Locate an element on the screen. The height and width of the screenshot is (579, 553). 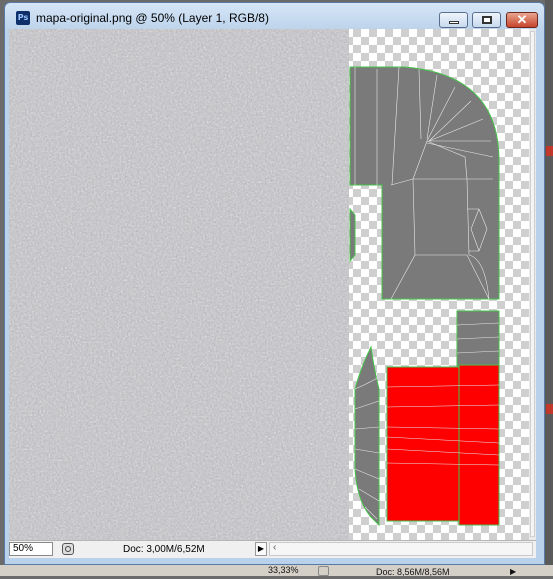
status-bar: 50% Doc: 3,00M/6,52M ▶ ‹ is located at coordinates (272, 549).